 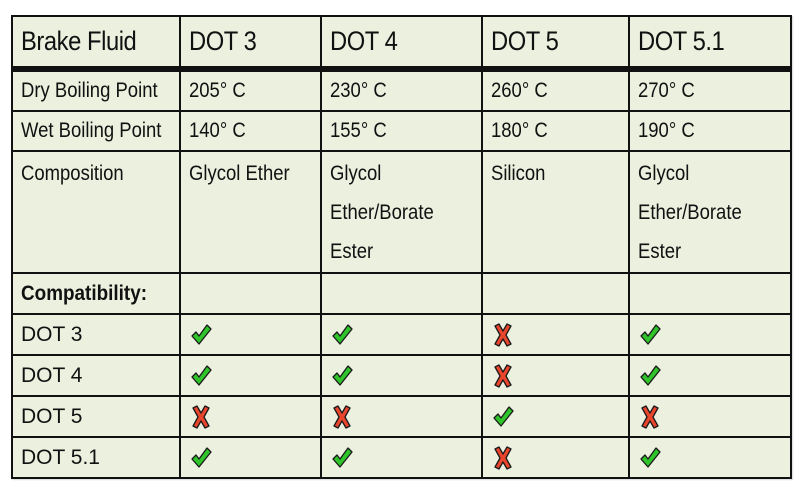 I want to click on table-cell: 230° C, so click(x=401, y=90).